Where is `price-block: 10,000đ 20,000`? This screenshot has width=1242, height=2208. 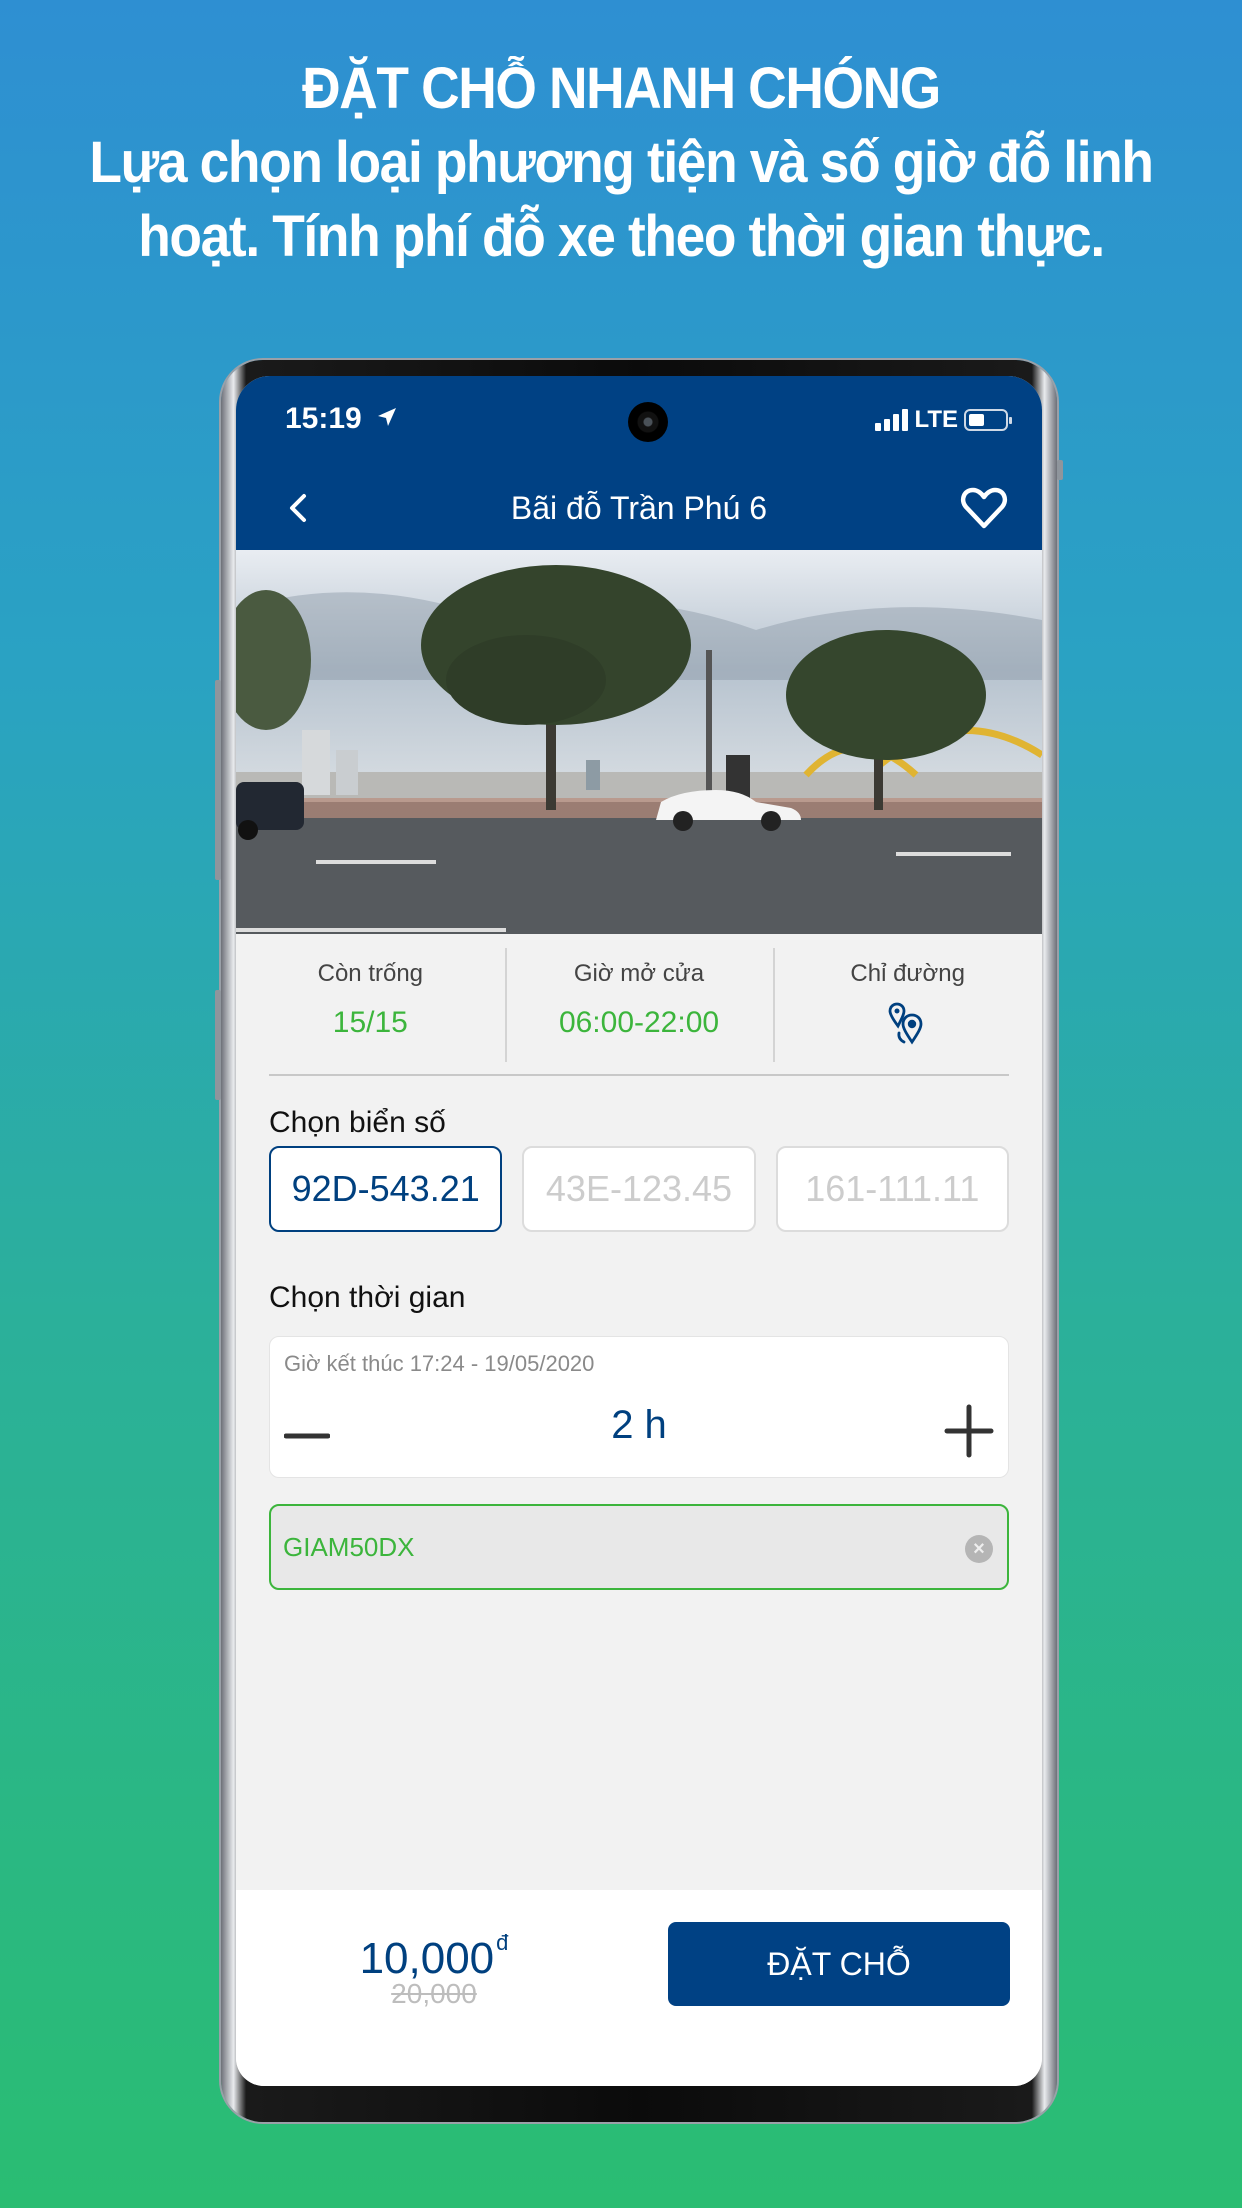 price-block: 10,000đ 20,000 is located at coordinates (434, 1970).